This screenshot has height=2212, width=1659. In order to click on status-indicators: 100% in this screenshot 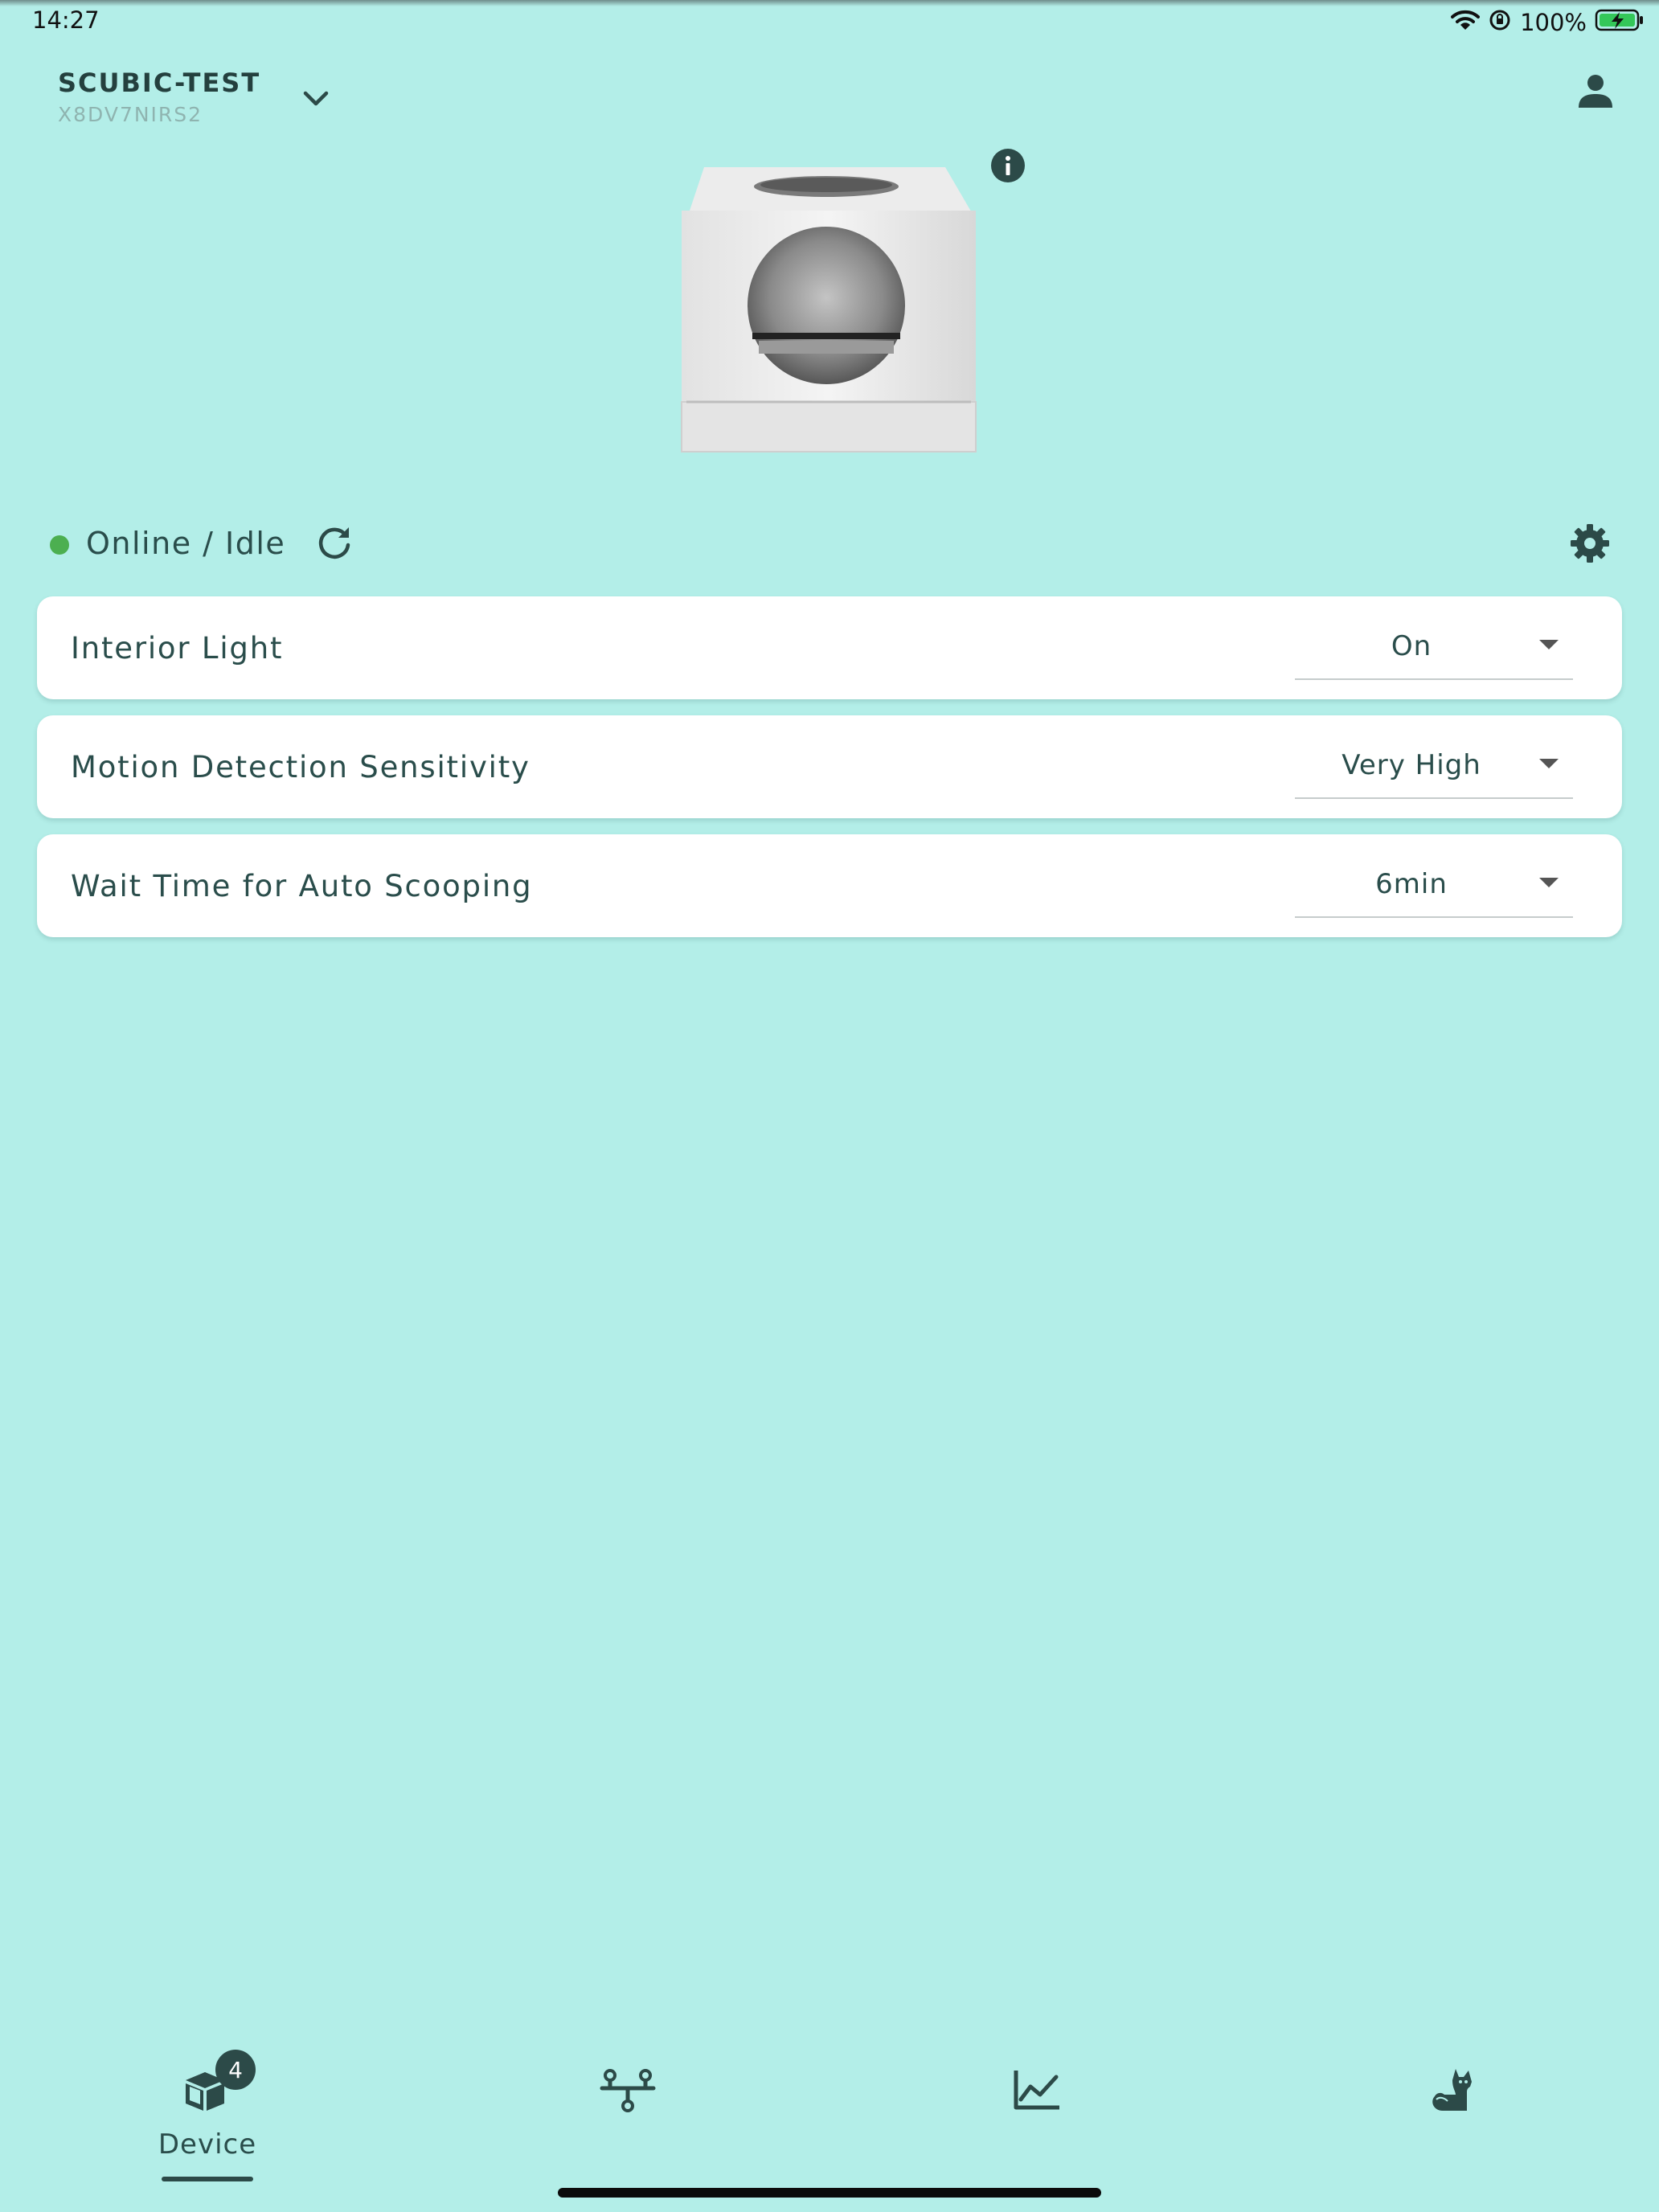, I will do `click(1548, 22)`.